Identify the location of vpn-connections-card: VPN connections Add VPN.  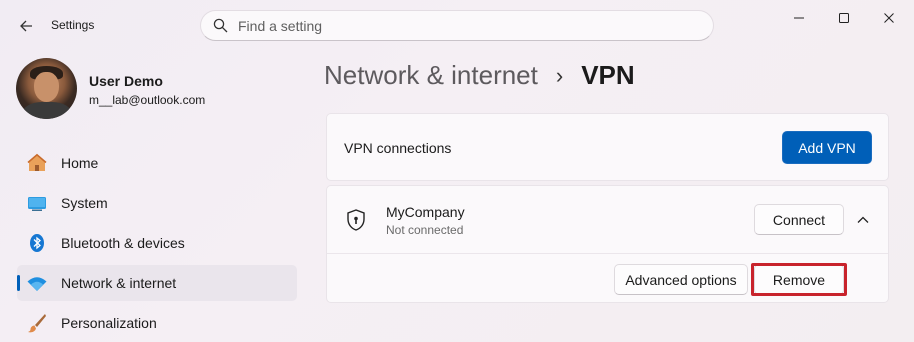
(607, 147).